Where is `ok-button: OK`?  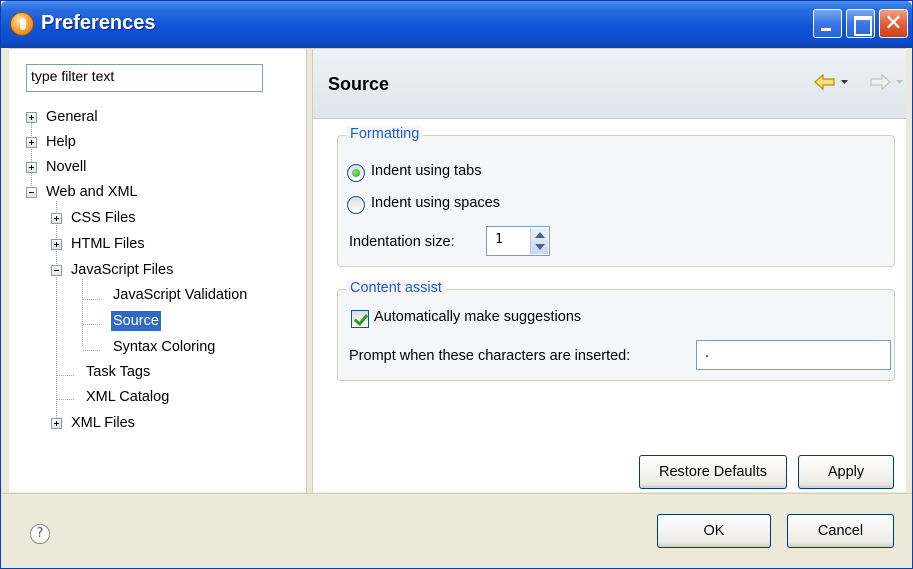 ok-button: OK is located at coordinates (714, 531).